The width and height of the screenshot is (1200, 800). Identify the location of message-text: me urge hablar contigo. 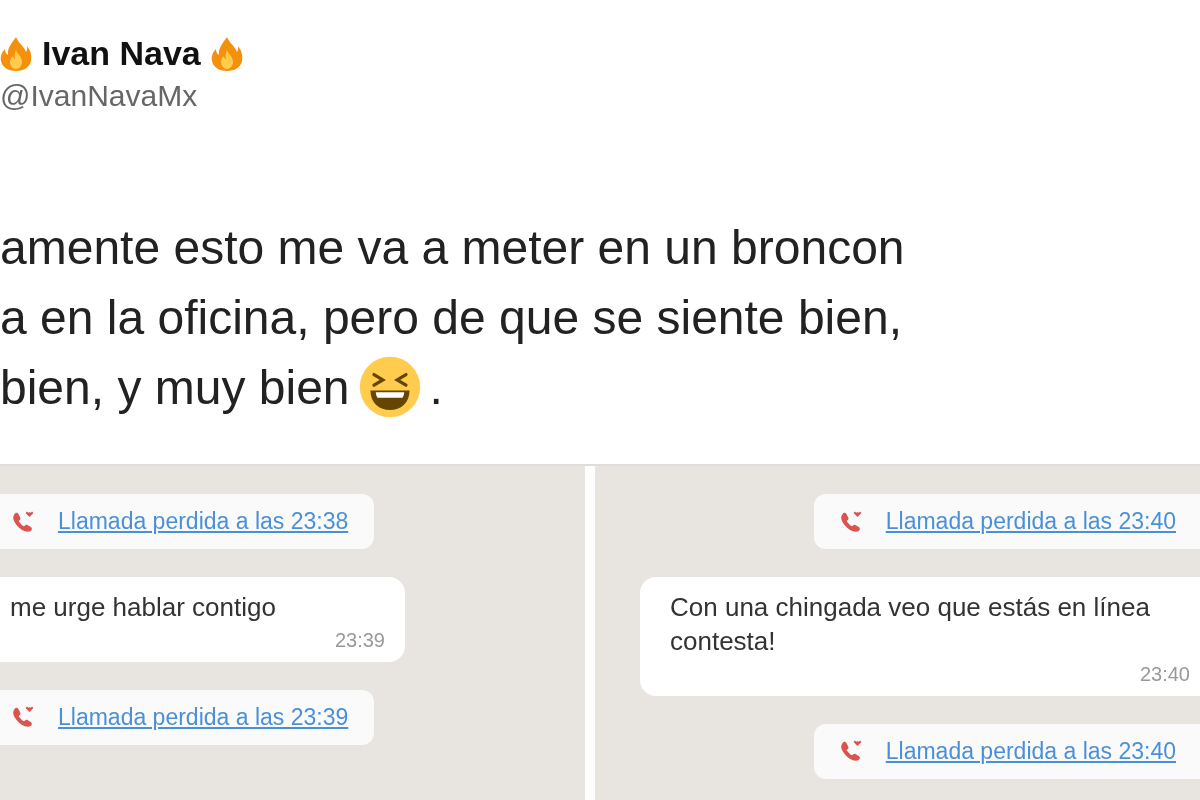
(143, 607).